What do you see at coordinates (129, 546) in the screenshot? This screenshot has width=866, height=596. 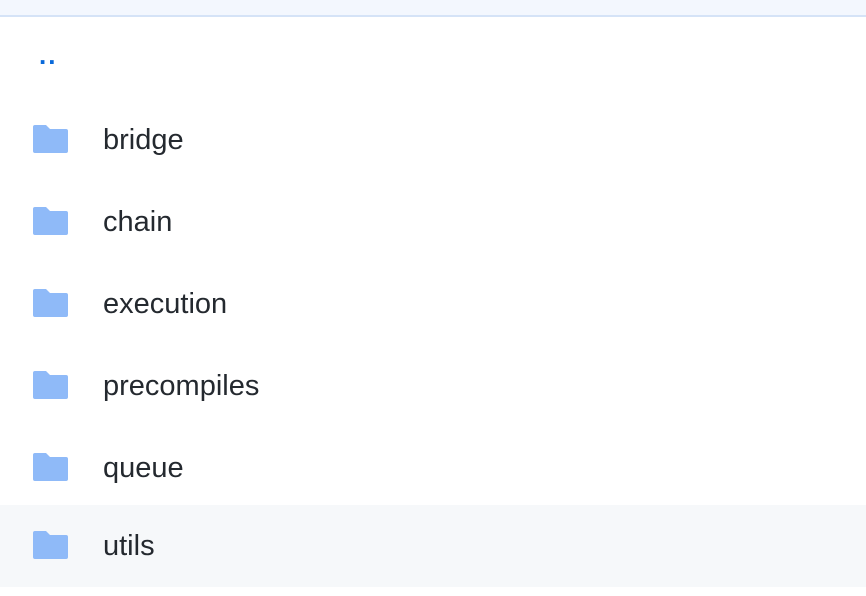 I see `folder-name: utils` at bounding box center [129, 546].